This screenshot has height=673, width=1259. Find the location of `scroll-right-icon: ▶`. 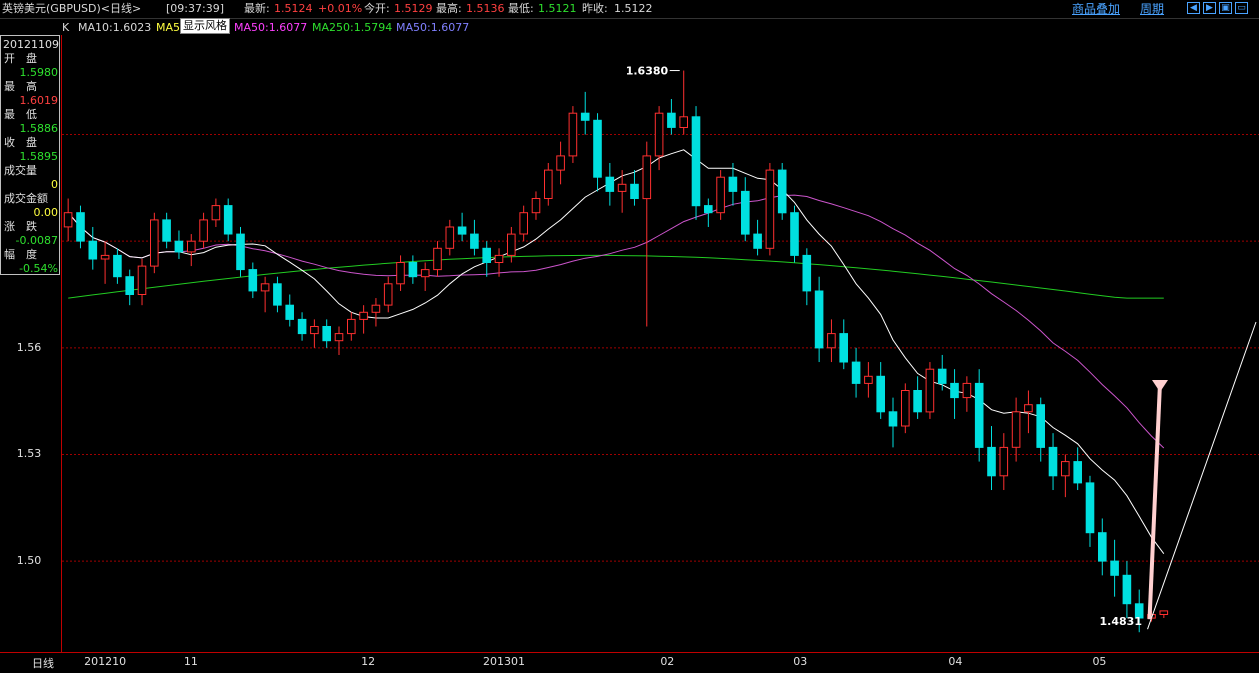

scroll-right-icon: ▶ is located at coordinates (1209, 8).